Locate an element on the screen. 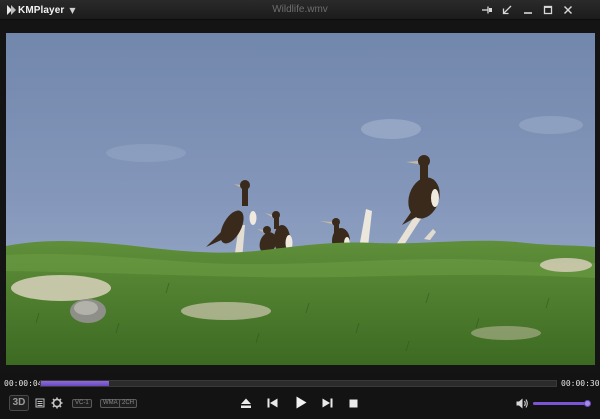 Image resolution: width=600 pixels, height=419 pixels. next-icon is located at coordinates (327, 403).